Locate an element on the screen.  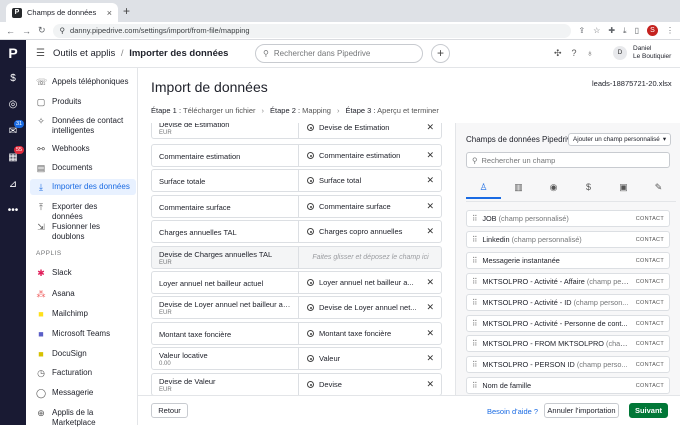
field-item: ⠿ Messagerie instantanée CONTACT is located at coordinates (568, 260).